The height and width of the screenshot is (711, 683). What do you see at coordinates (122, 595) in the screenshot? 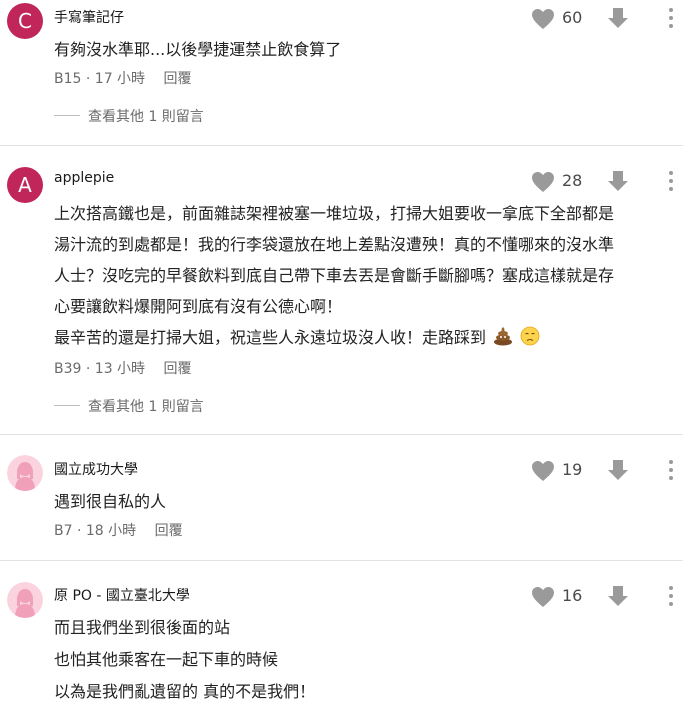
I see `comment-author: 原 PO - 國立臺北大學` at bounding box center [122, 595].